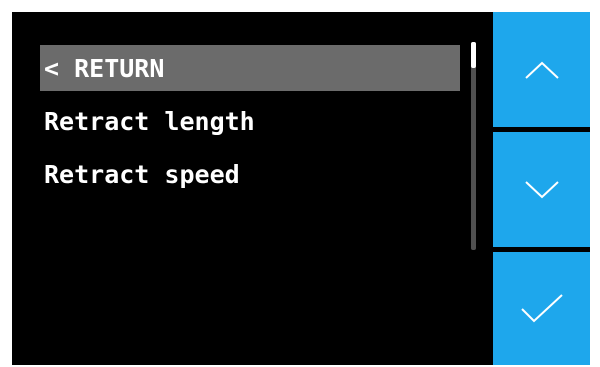  I want to click on checkmark-icon, so click(542, 309).